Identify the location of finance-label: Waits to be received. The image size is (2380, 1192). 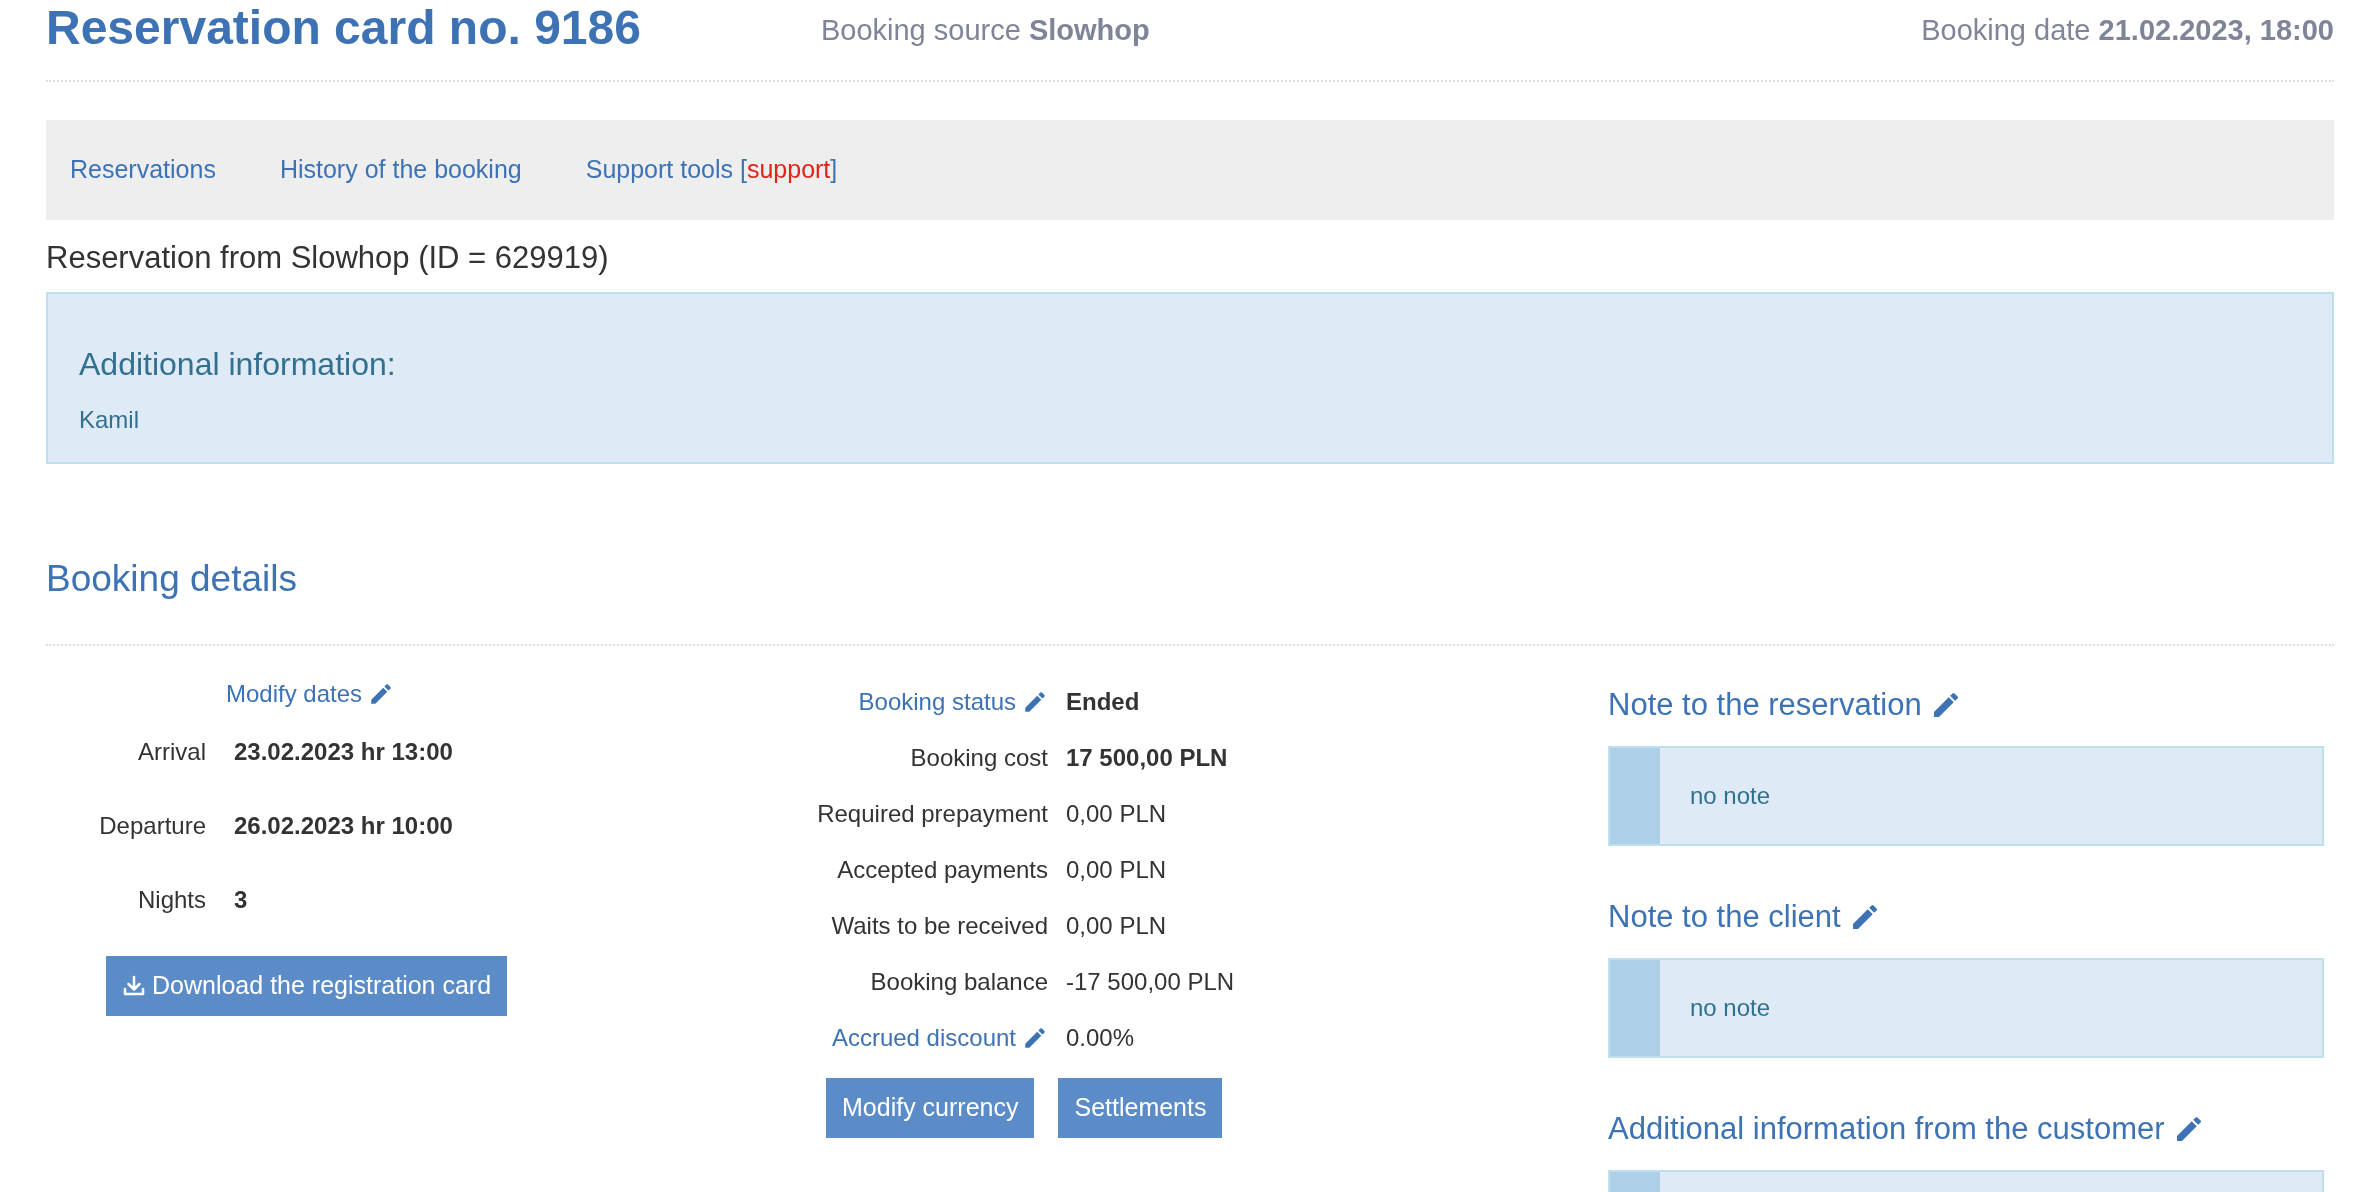
(939, 926).